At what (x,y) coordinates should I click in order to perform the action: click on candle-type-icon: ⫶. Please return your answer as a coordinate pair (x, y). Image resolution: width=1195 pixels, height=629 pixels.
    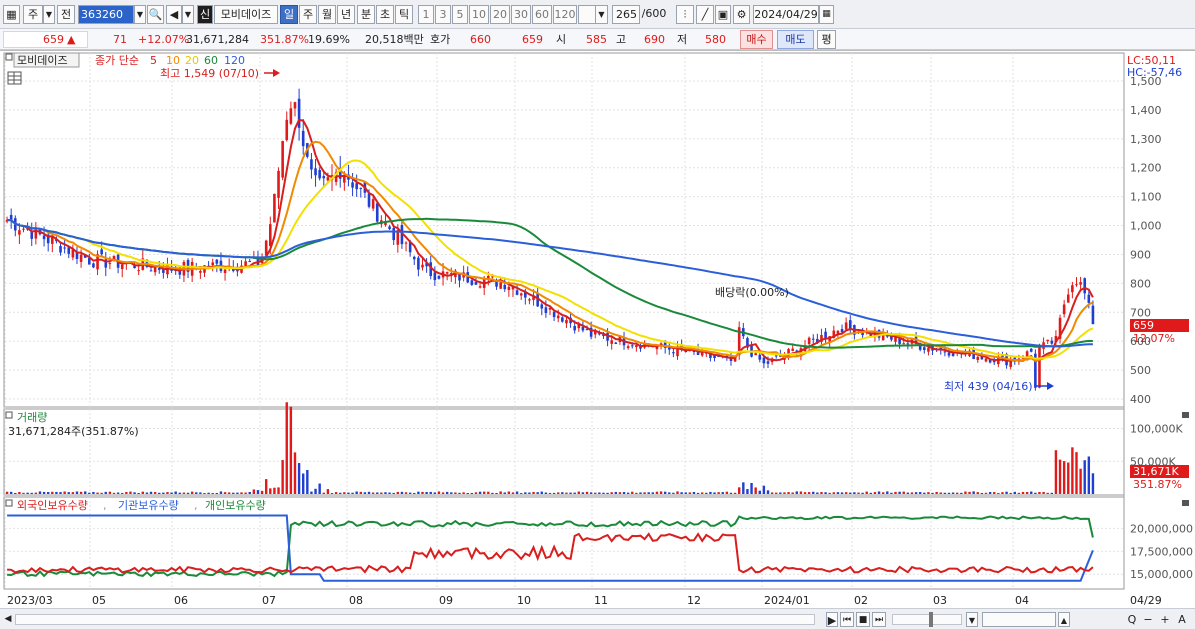
    Looking at the image, I should click on (685, 14).